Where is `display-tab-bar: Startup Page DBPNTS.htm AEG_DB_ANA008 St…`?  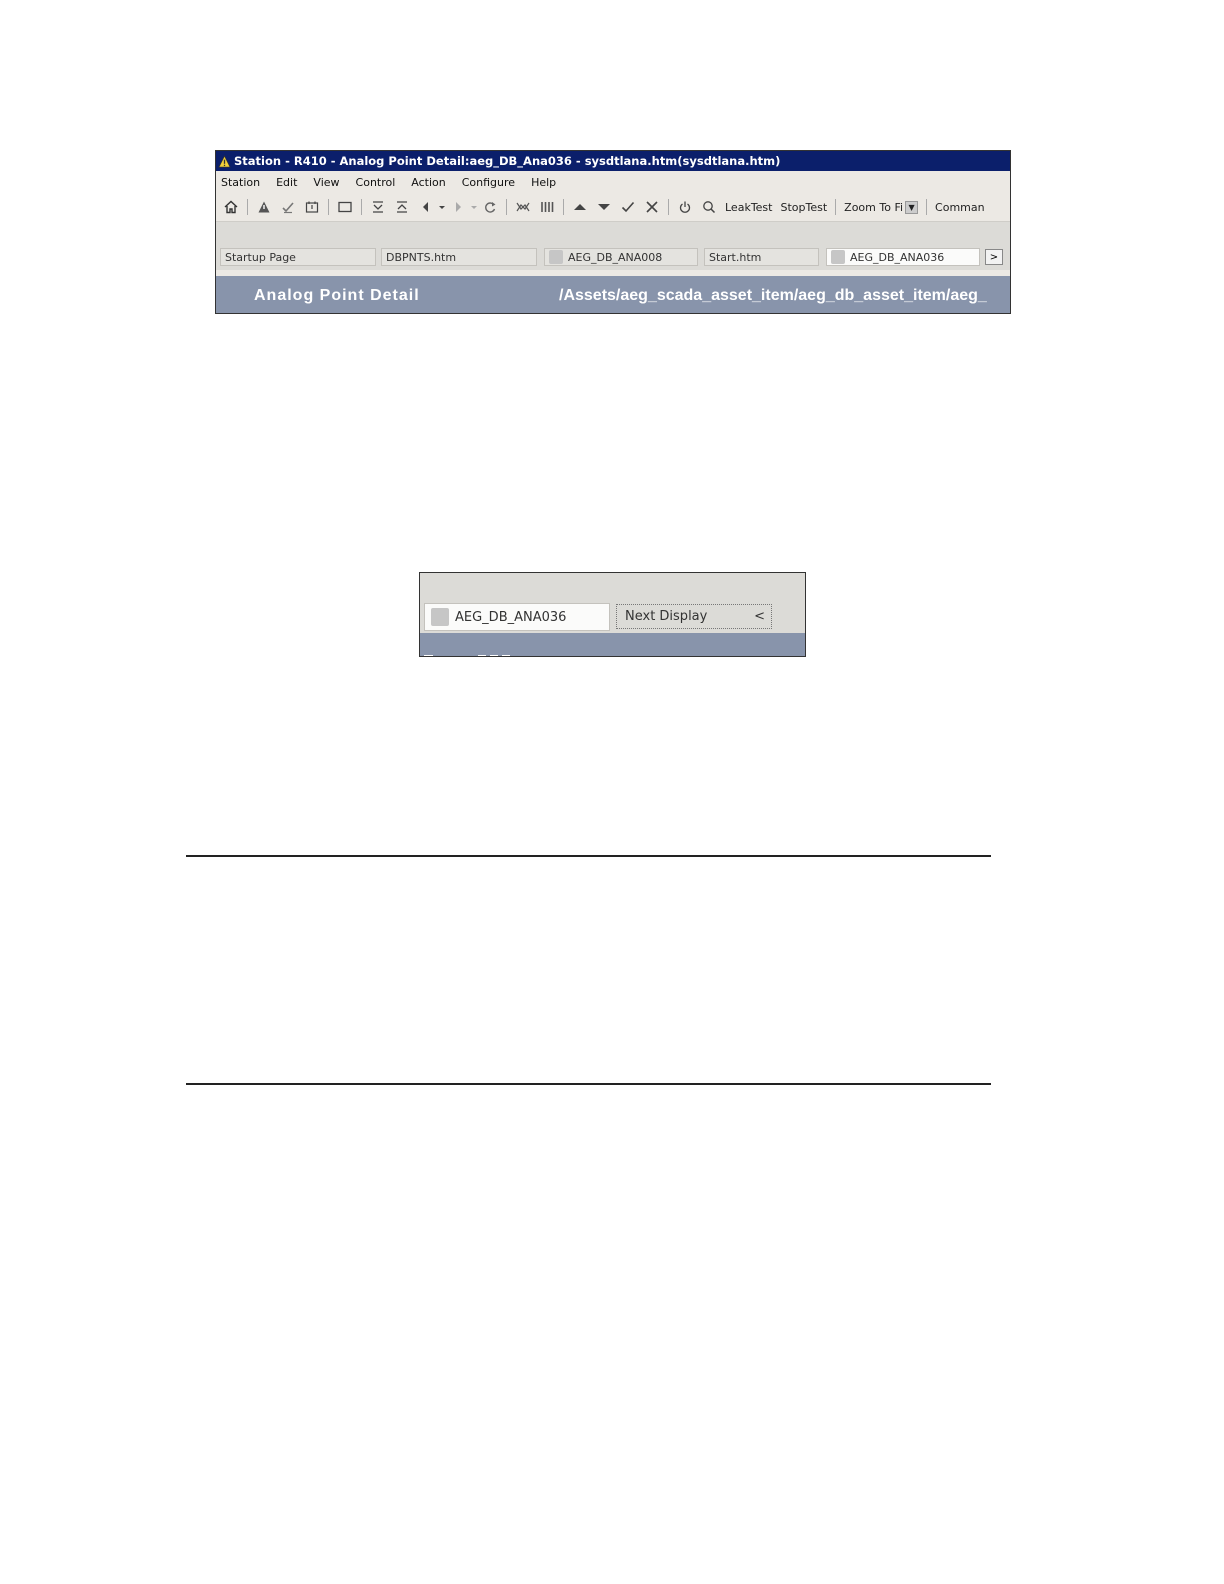
display-tab-bar: Startup Page DBPNTS.htm AEG_DB_ANA008 St… is located at coordinates (613, 257).